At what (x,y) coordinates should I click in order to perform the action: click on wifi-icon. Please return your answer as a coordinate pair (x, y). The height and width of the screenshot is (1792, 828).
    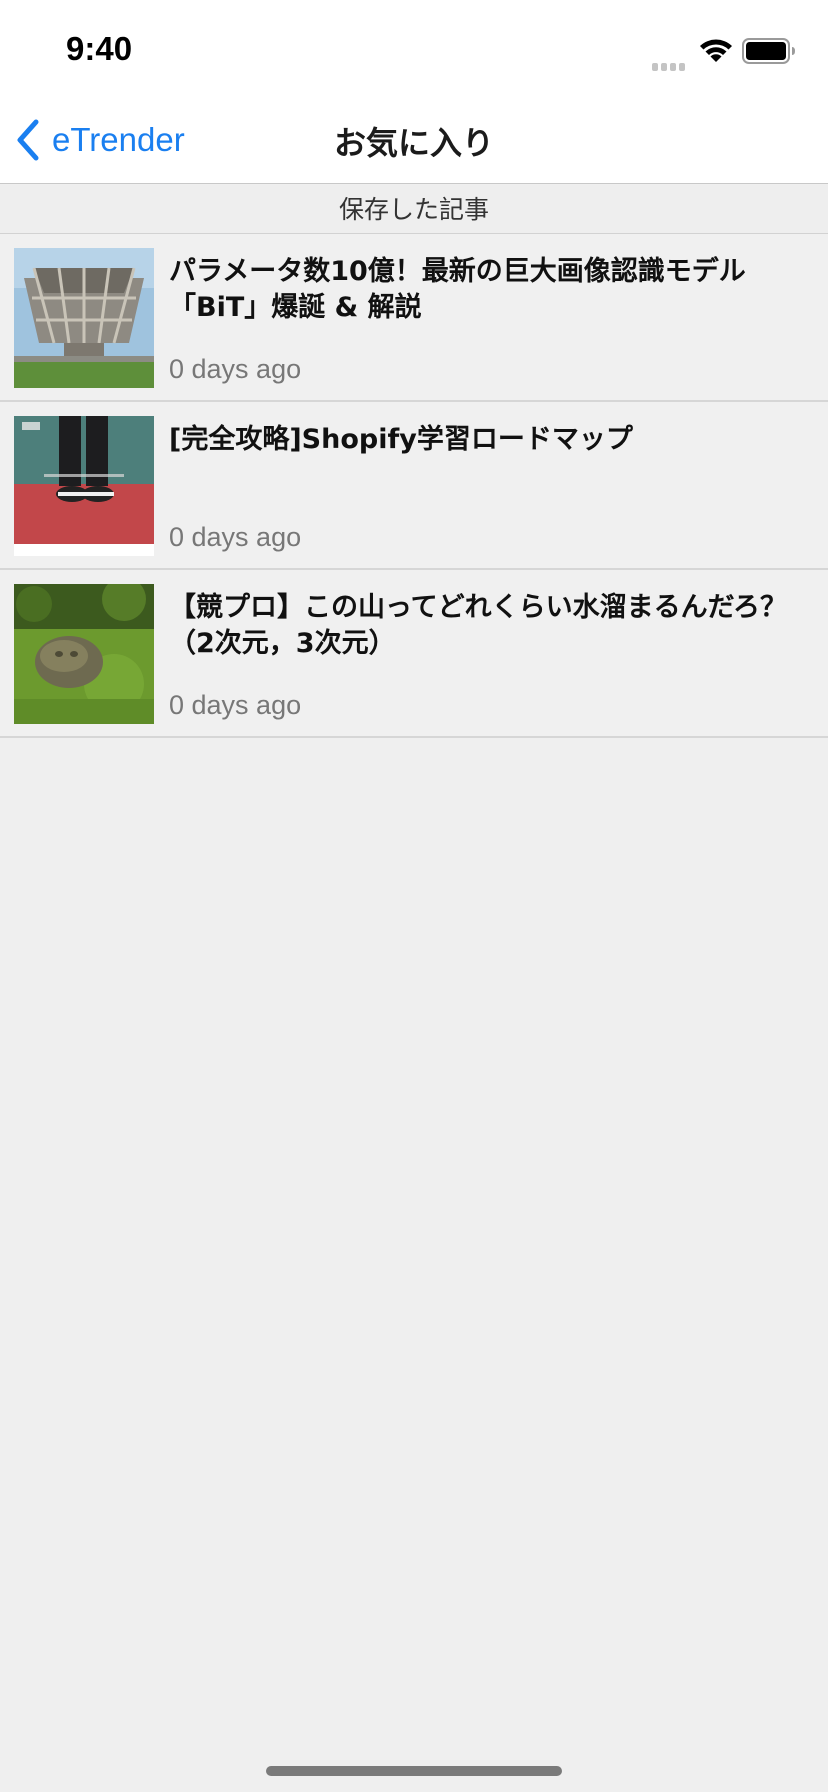
    Looking at the image, I should click on (716, 50).